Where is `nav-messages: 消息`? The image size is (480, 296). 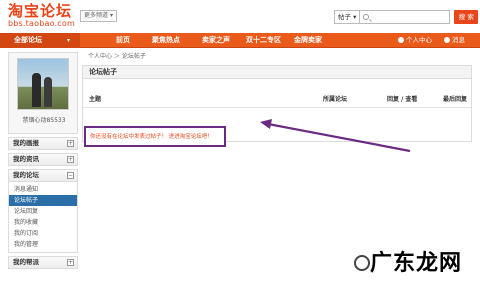 nav-messages: 消息 is located at coordinates (454, 40).